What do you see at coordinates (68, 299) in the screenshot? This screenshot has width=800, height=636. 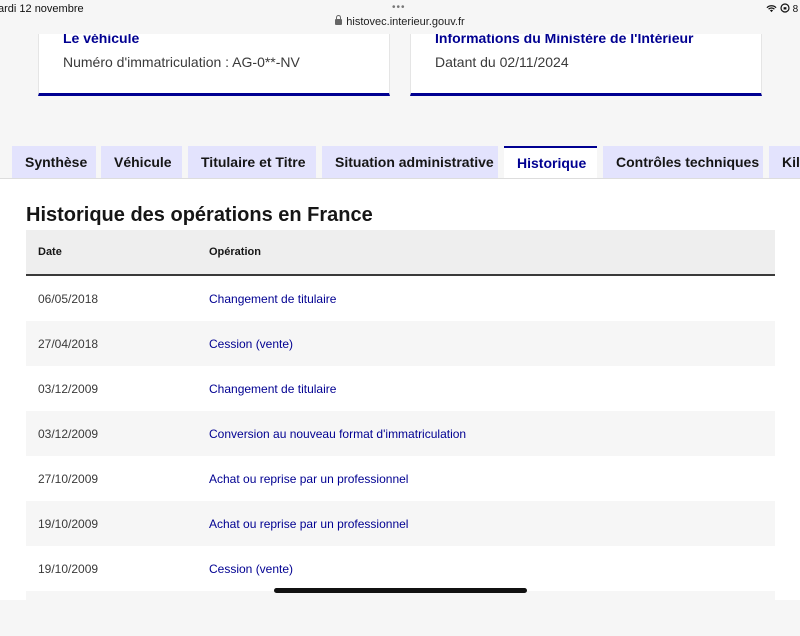 I see `row-date: 06/05/2018` at bounding box center [68, 299].